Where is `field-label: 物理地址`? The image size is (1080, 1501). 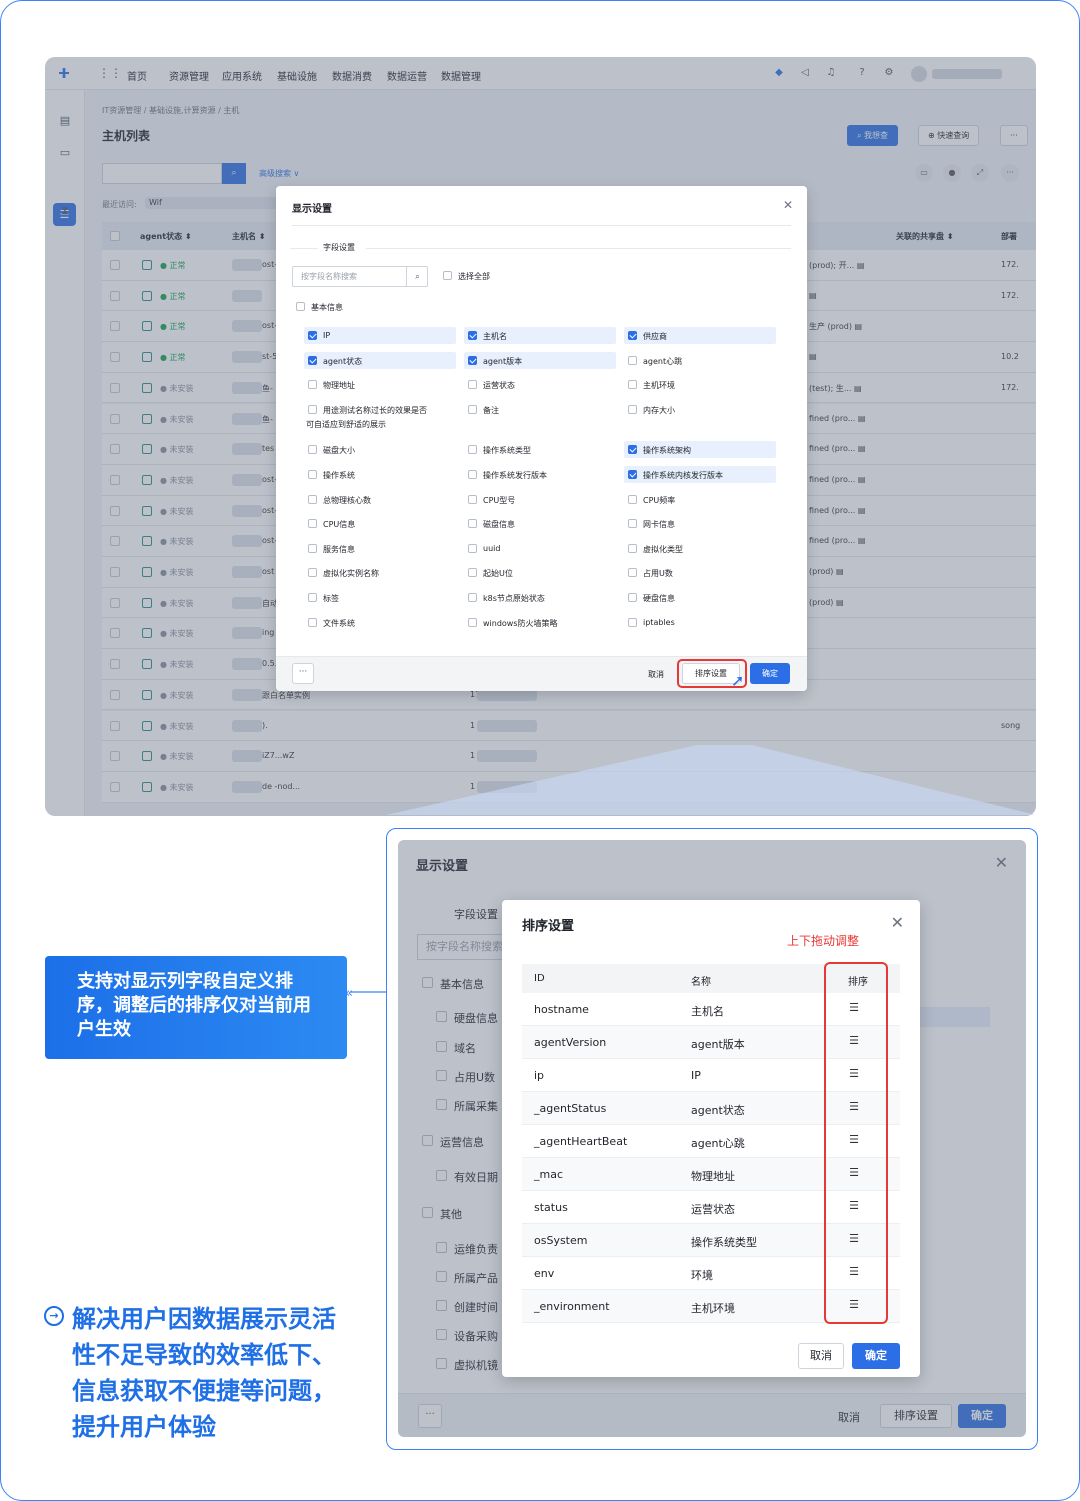
field-label: 物理地址 is located at coordinates (339, 386).